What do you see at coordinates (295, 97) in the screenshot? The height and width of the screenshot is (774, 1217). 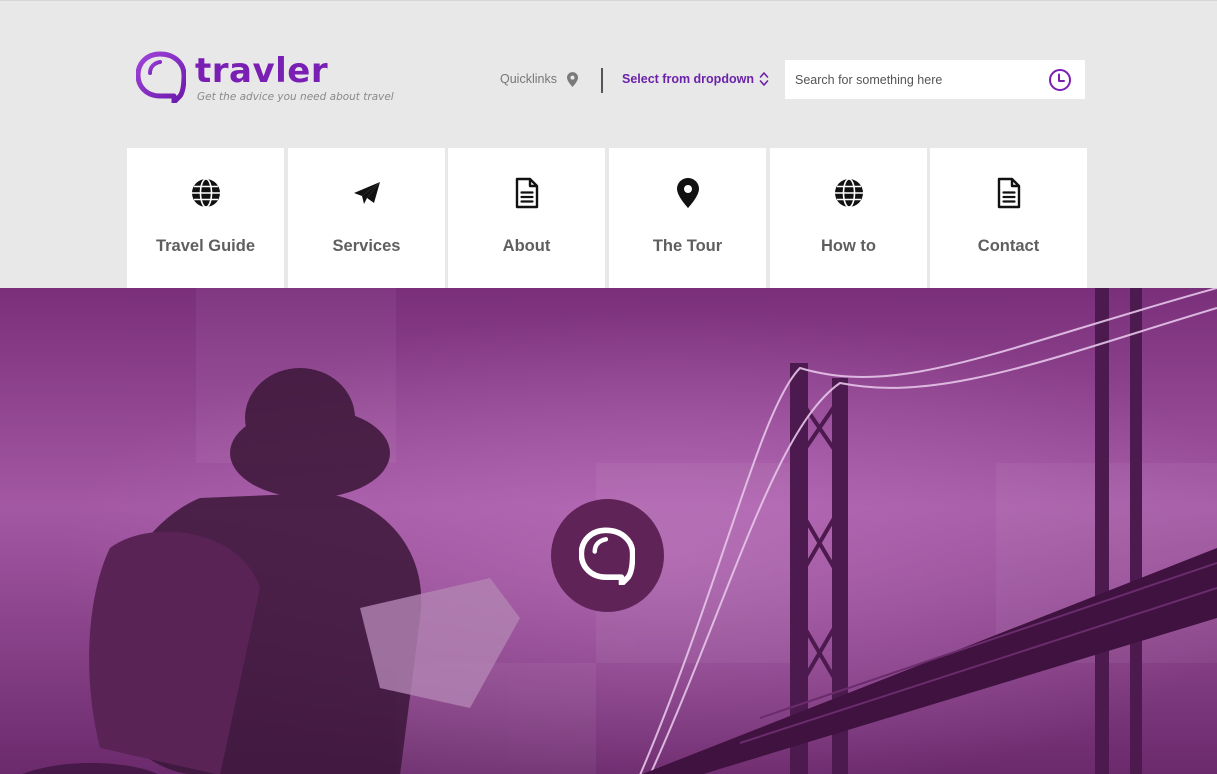 I see `brand-tagline: Get the advice you need about travel` at bounding box center [295, 97].